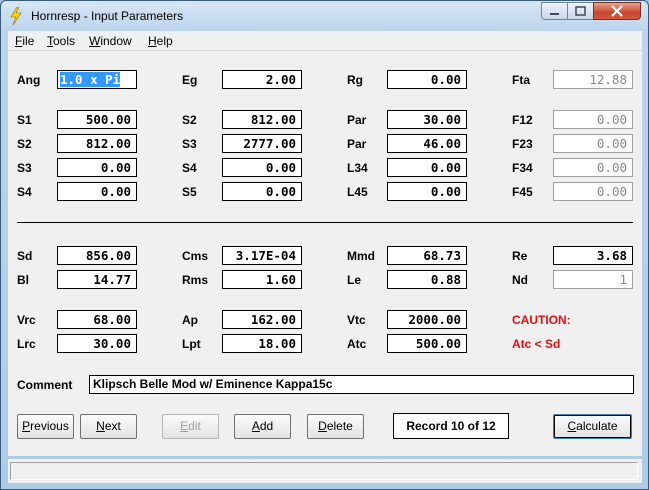 This screenshot has width=649, height=490. What do you see at coordinates (95, 41) in the screenshot?
I see `menu-window-accel: W` at bounding box center [95, 41].